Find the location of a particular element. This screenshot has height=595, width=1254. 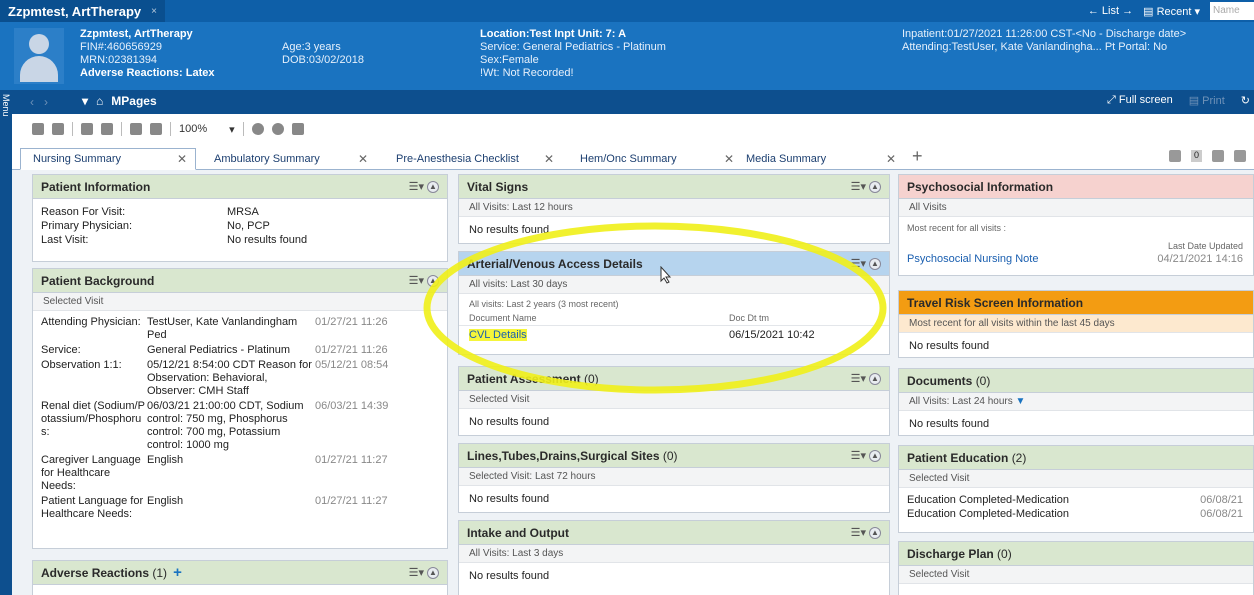

print-button: ▤ Print is located at coordinates (1207, 100).